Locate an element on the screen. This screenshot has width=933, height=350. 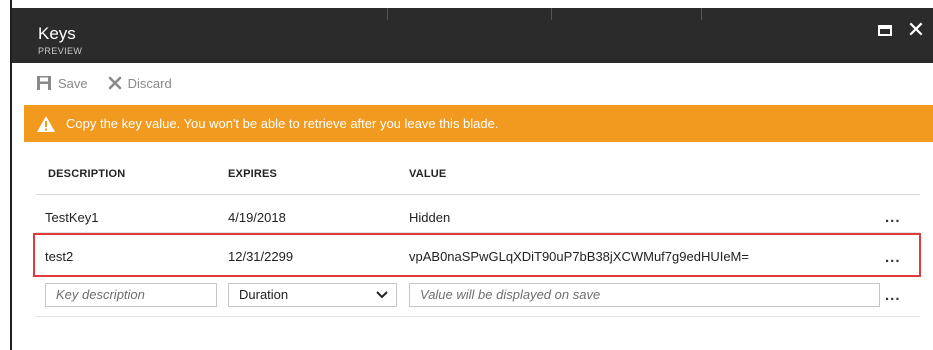
row-description: TestKey1 is located at coordinates (72, 217).